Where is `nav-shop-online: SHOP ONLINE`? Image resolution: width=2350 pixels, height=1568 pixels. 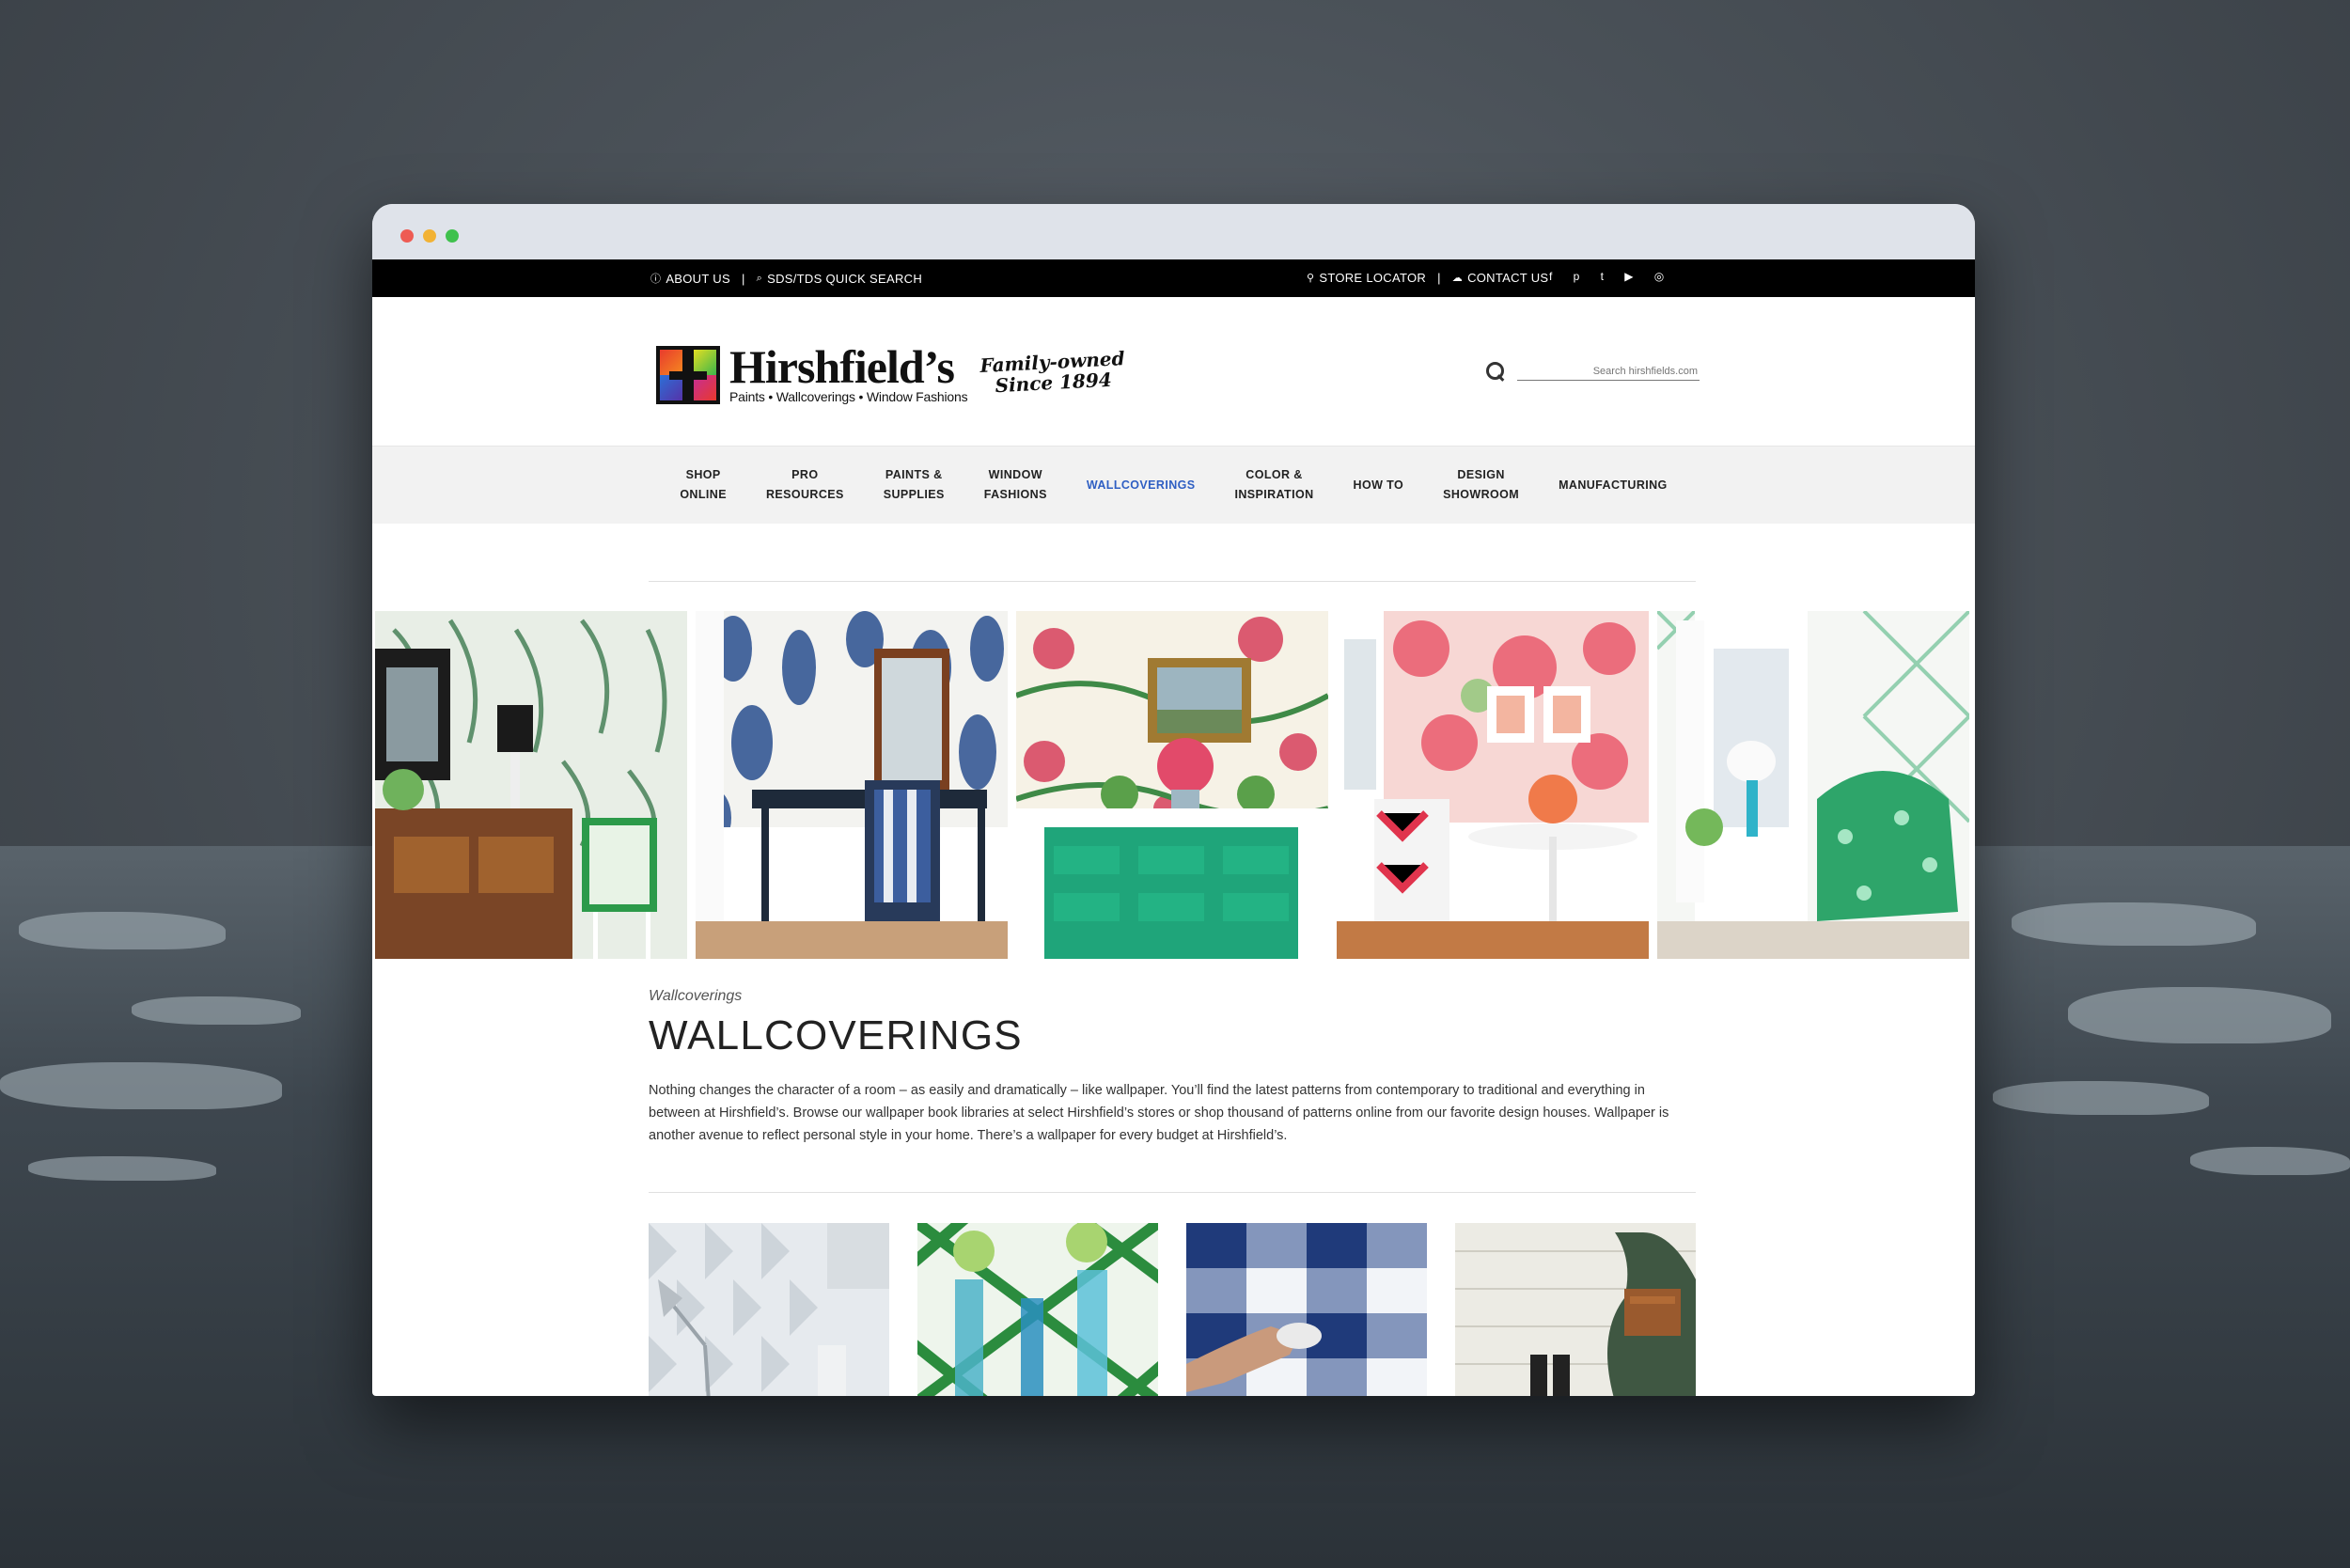
nav-shop-online: SHOP ONLINE is located at coordinates (703, 485).